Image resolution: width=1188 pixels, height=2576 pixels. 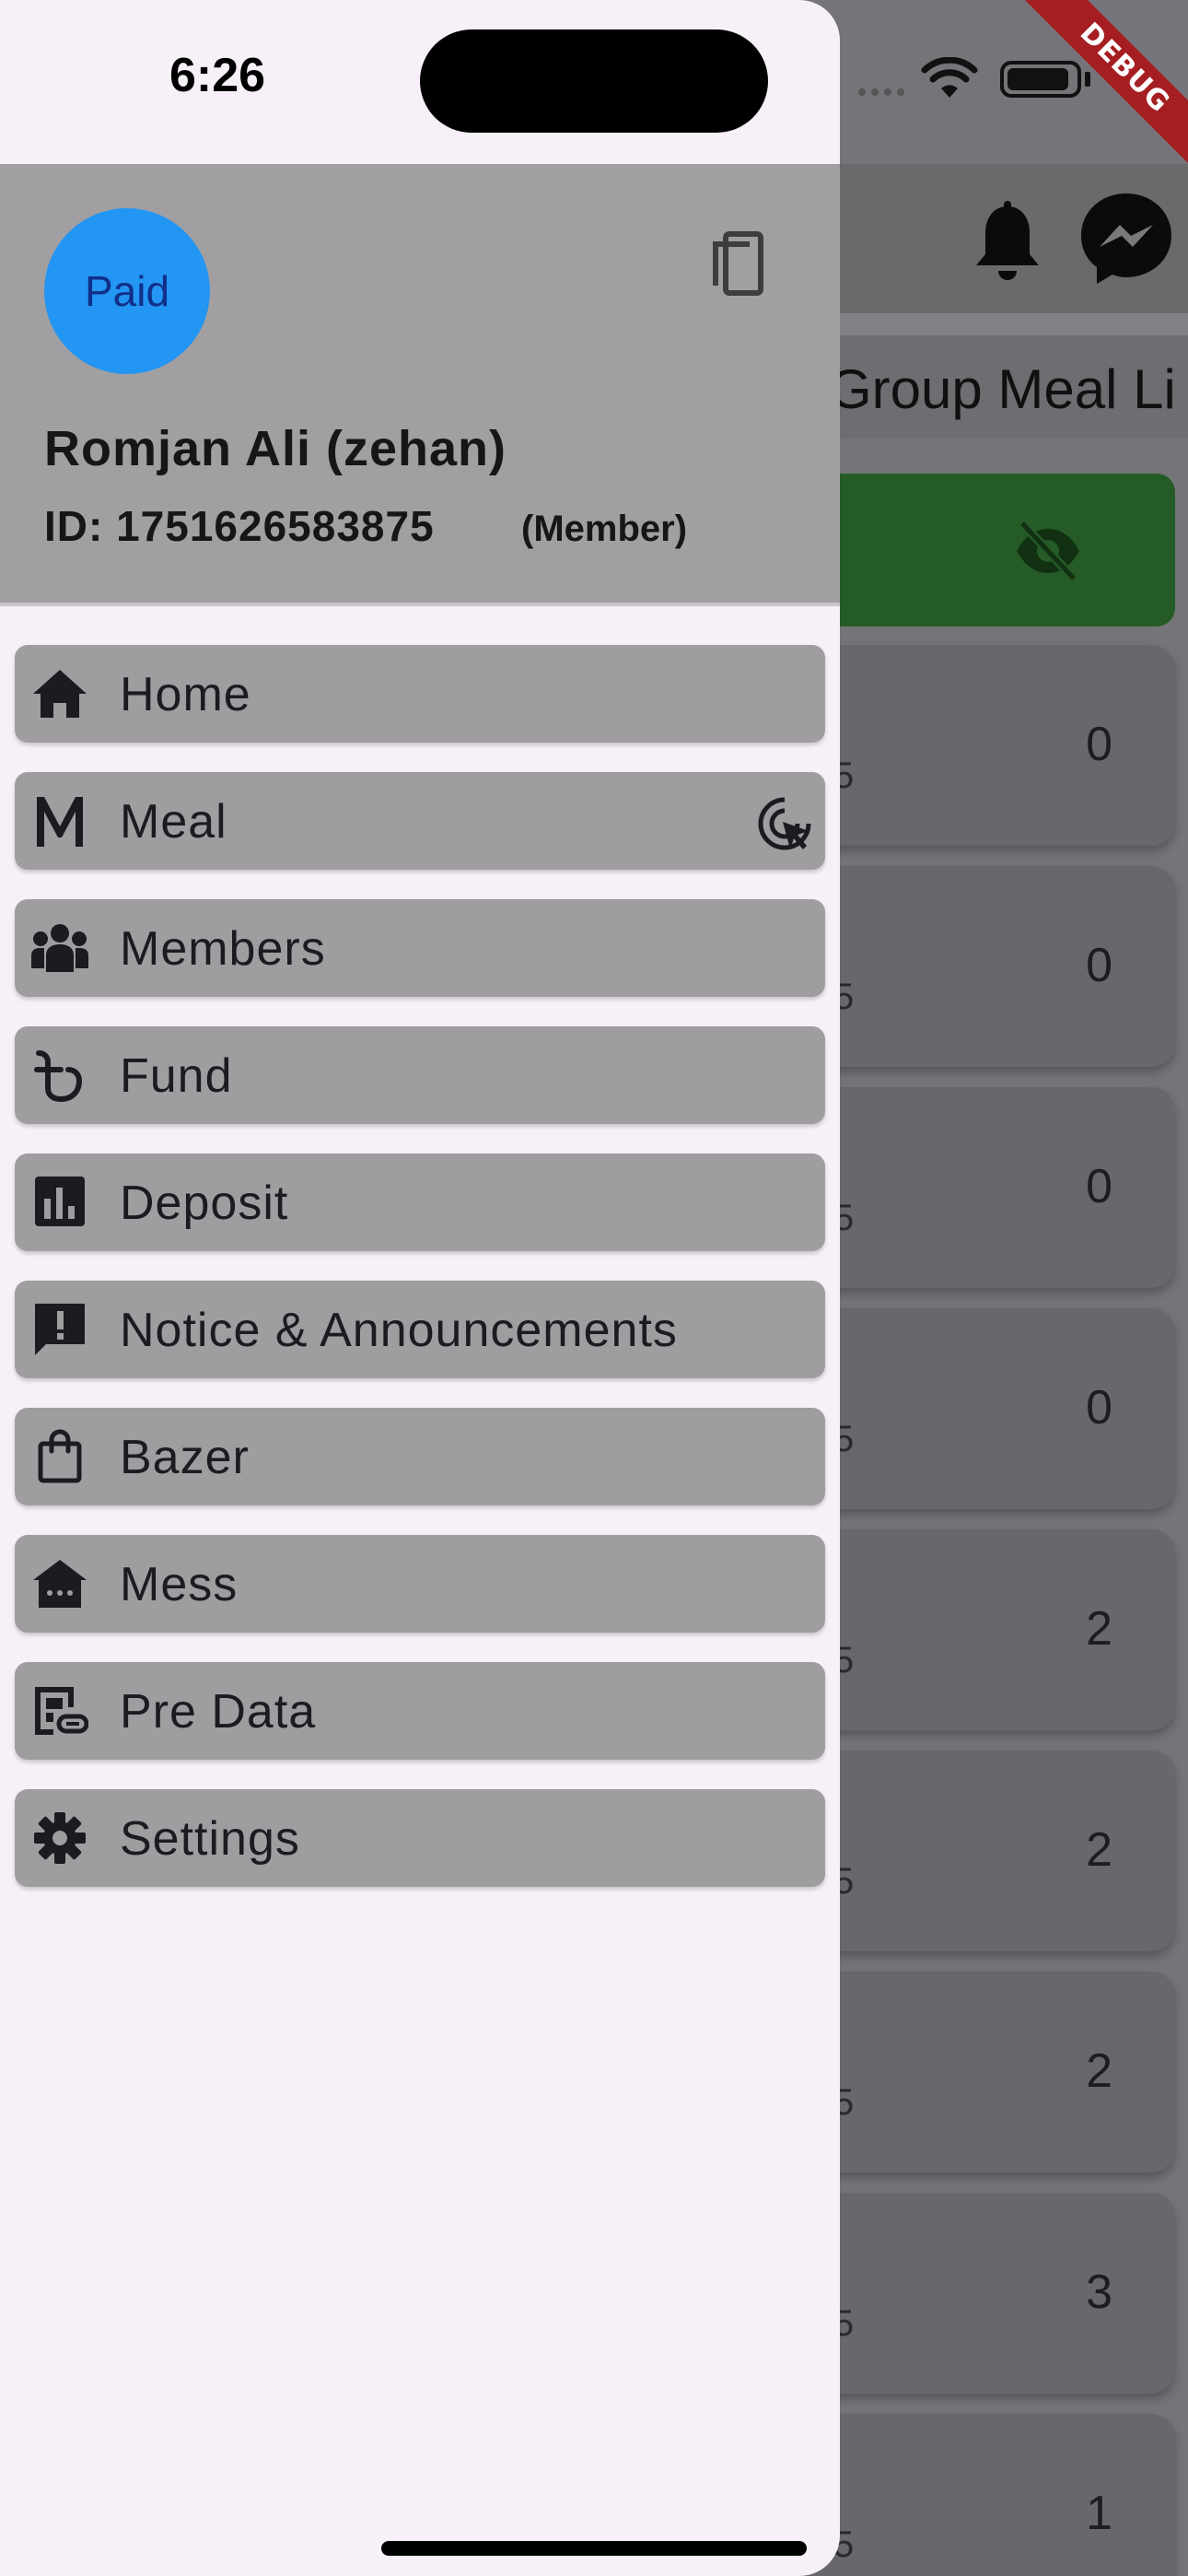 What do you see at coordinates (1099, 2513) in the screenshot?
I see `list-item-value: 1` at bounding box center [1099, 2513].